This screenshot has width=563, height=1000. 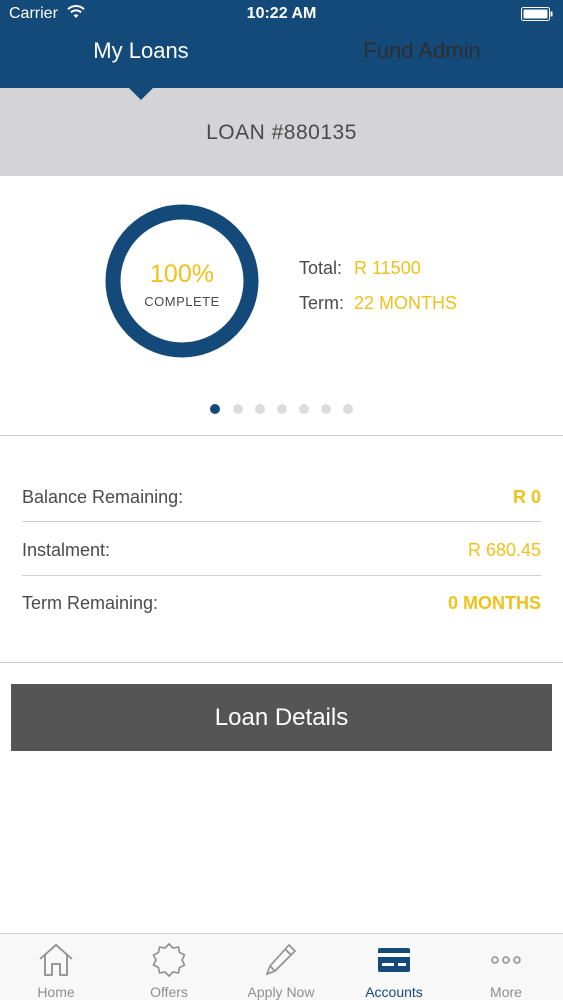 I want to click on tabbar-item-home: Home, so click(x=56, y=967).